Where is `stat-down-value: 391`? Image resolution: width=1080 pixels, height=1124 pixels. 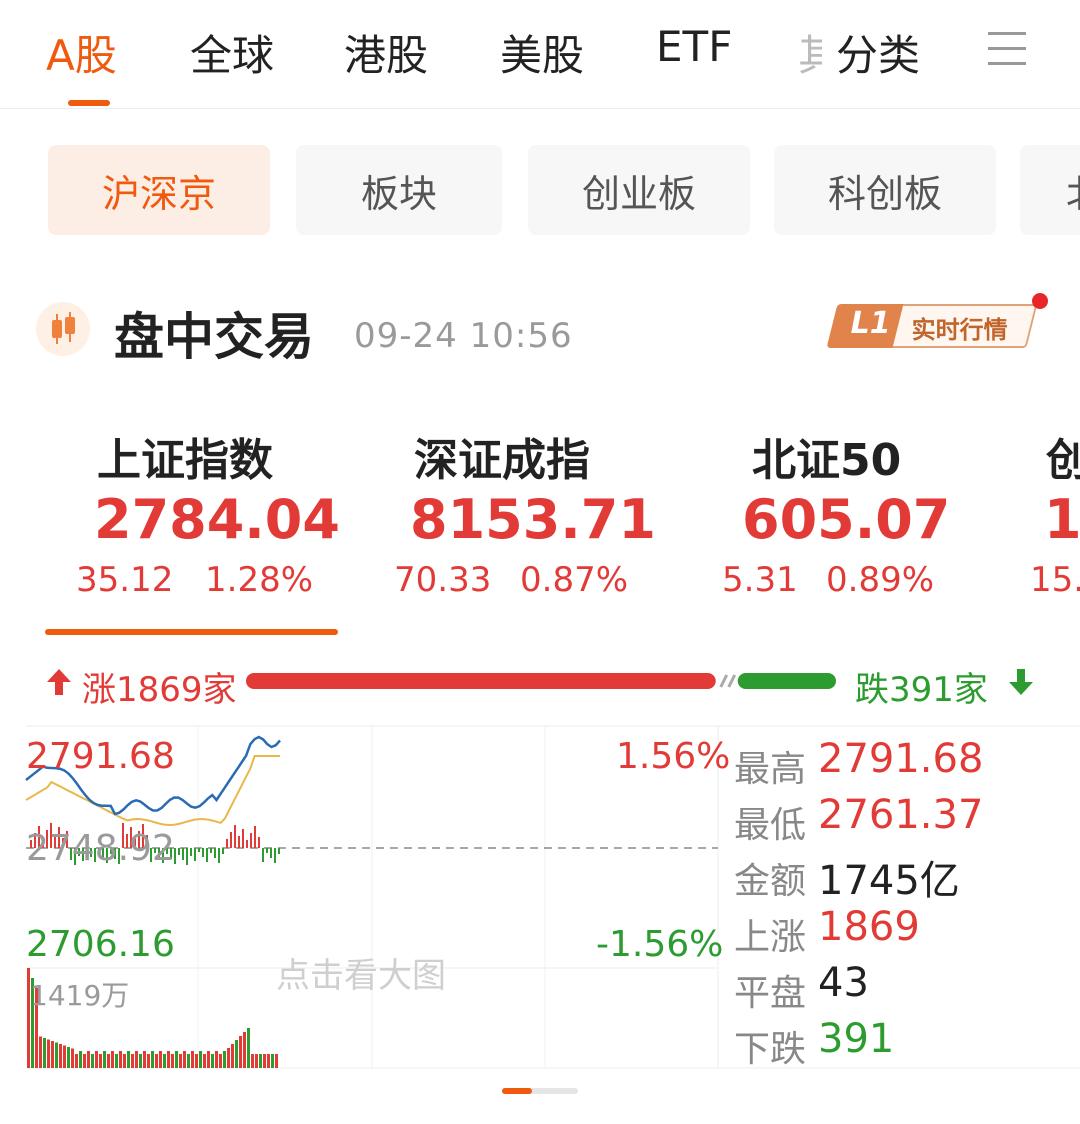 stat-down-value: 391 is located at coordinates (856, 1039).